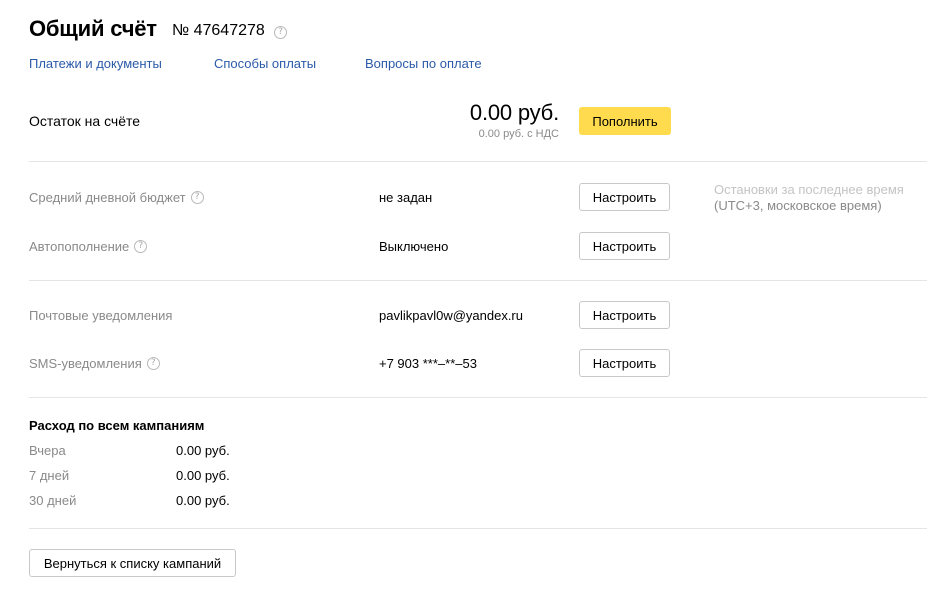 This screenshot has width=927, height=597. What do you see at coordinates (95, 63) in the screenshot?
I see `tab-payments-documents: Платежи и документы` at bounding box center [95, 63].